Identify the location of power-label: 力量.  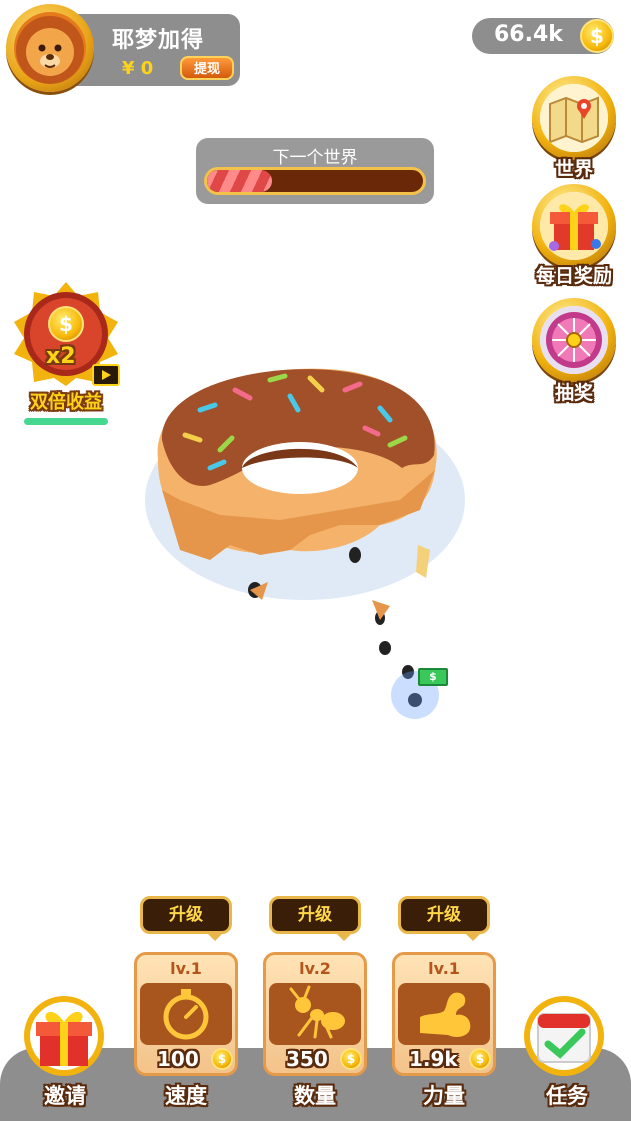
(444, 1096).